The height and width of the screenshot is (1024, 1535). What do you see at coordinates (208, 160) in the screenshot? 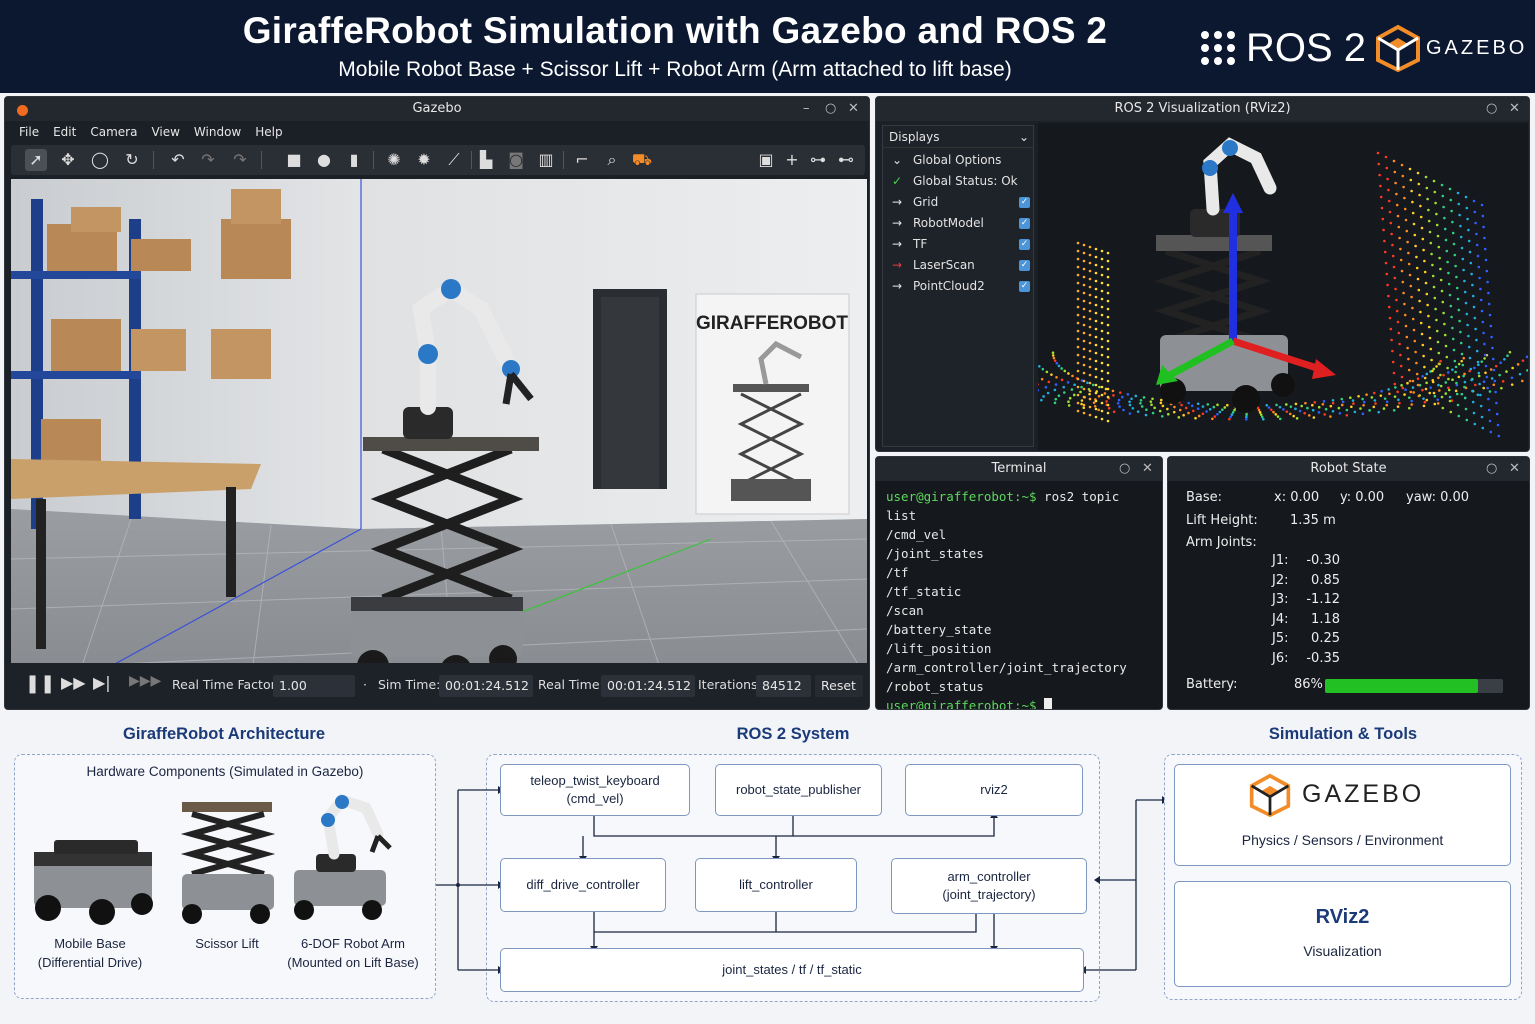
I see `redo-icon: ↷` at bounding box center [208, 160].